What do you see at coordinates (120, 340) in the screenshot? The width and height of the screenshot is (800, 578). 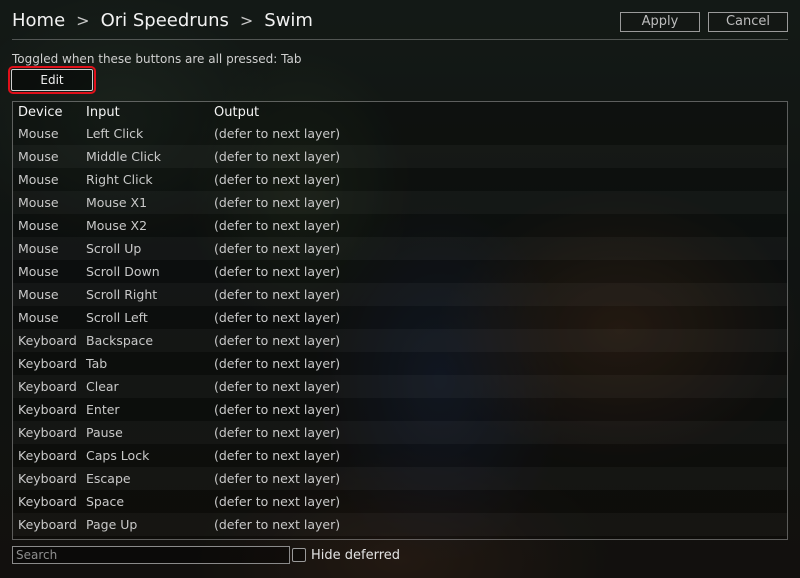 I see `cell-input: Backspace` at bounding box center [120, 340].